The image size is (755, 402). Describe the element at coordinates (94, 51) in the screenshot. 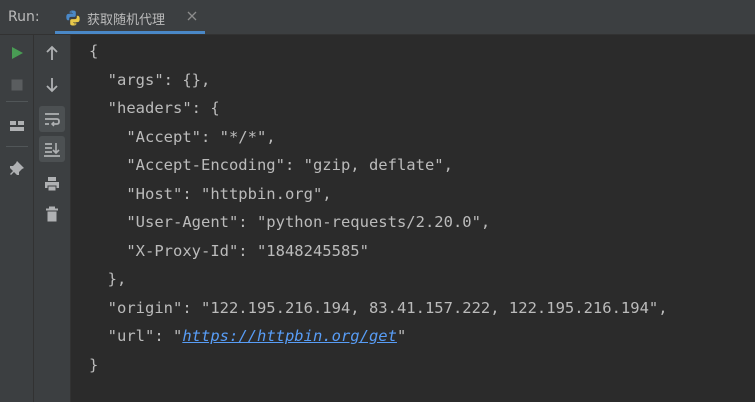

I see `console-line: {` at that location.